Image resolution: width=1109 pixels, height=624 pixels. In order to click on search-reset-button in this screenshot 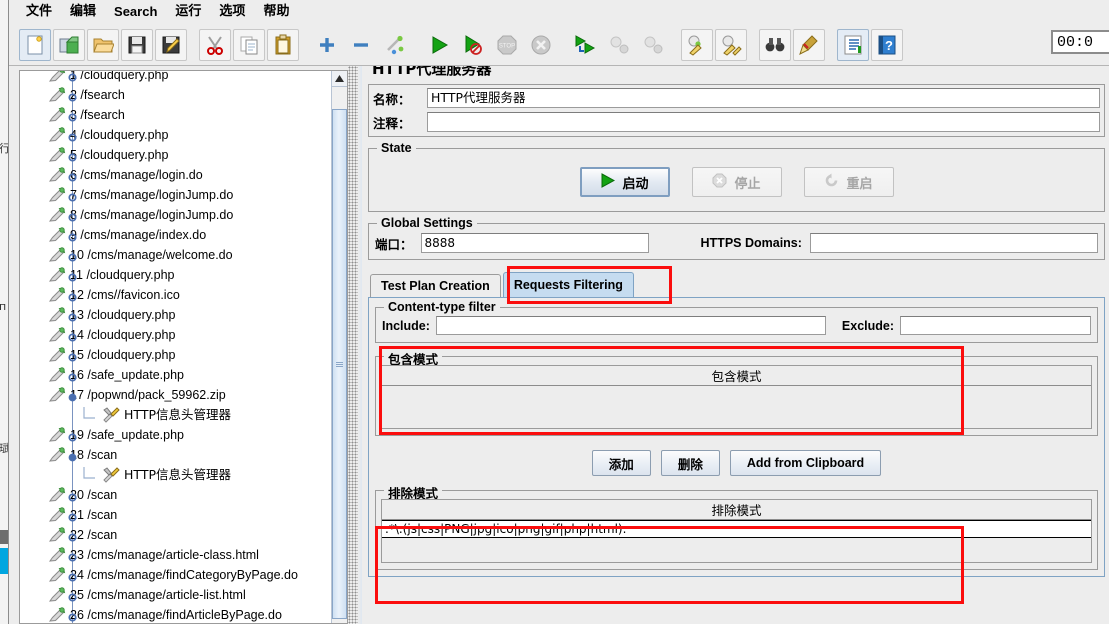, I will do `click(809, 44)`.